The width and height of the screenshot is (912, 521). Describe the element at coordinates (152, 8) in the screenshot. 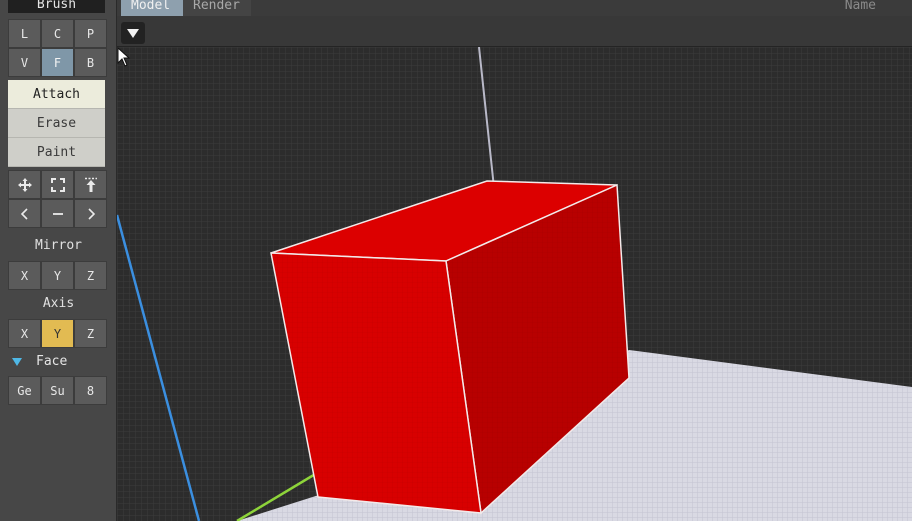

I see `tab-model: Model` at that location.